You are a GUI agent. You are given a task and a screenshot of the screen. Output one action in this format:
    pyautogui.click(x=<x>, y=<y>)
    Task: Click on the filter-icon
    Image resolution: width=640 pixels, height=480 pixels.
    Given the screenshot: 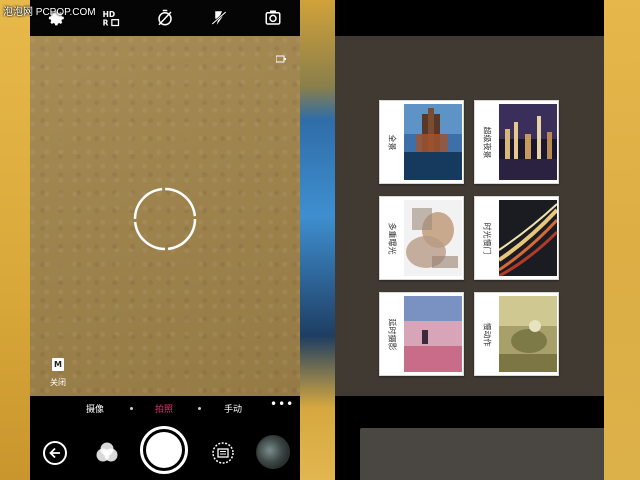 What is the action you would take?
    pyautogui.click(x=107, y=452)
    